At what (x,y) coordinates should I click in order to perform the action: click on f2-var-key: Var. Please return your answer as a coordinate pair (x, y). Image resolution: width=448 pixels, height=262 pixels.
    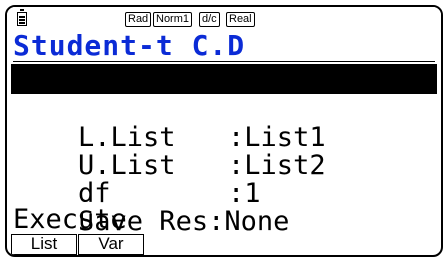
    Looking at the image, I should click on (111, 244).